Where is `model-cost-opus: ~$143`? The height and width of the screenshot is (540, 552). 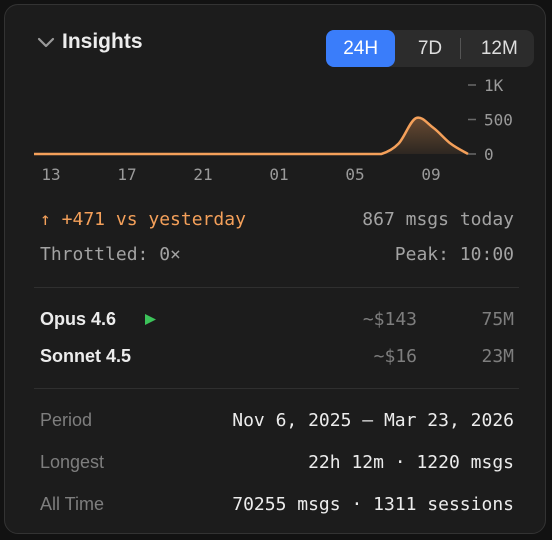 model-cost-opus: ~$143 is located at coordinates (389, 319).